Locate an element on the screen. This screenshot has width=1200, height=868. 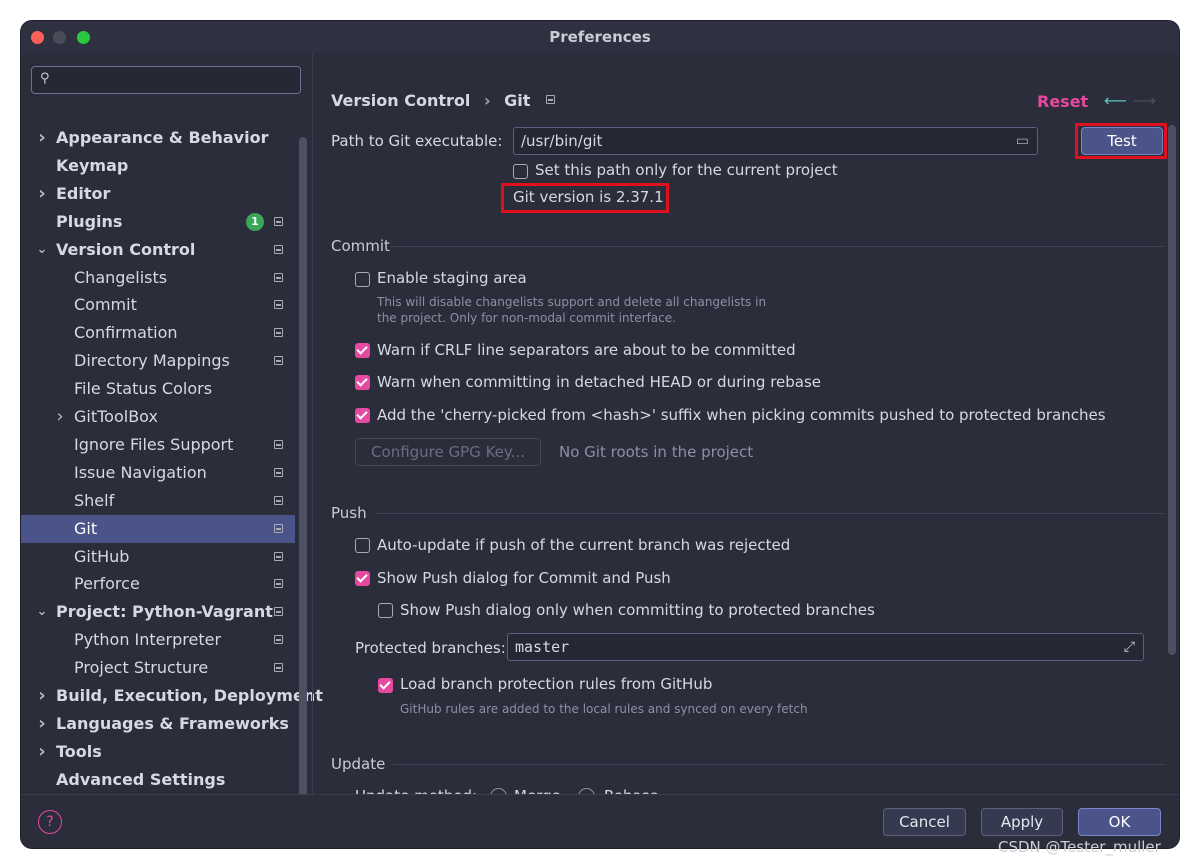
staging-area-label: Enable staging area is located at coordinates (452, 278).